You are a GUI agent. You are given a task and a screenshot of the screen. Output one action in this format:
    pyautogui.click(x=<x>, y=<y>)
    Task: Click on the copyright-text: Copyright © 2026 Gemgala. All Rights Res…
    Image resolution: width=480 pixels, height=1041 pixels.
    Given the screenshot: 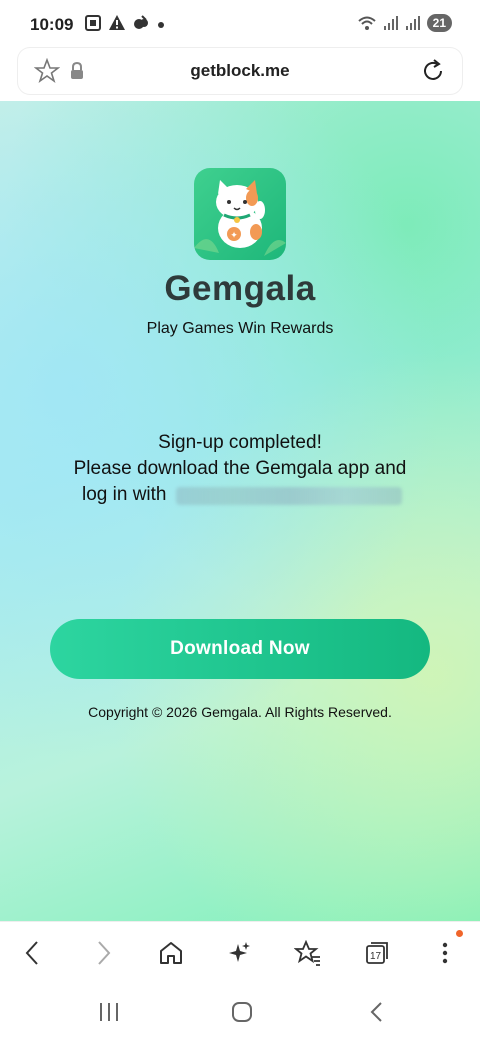 What is the action you would take?
    pyautogui.click(x=240, y=712)
    